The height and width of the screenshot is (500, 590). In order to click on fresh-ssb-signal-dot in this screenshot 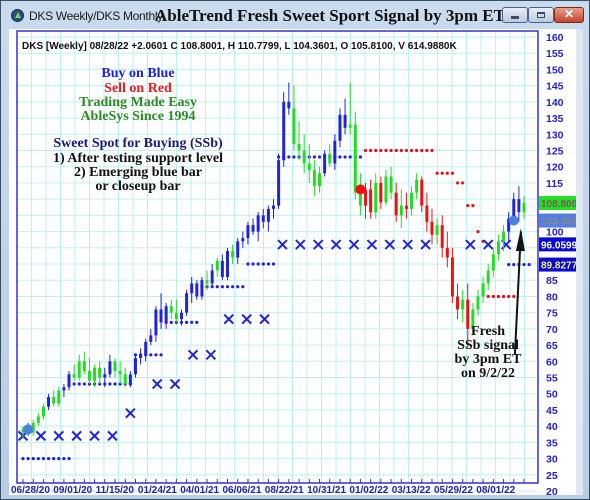, I will do `click(513, 220)`.